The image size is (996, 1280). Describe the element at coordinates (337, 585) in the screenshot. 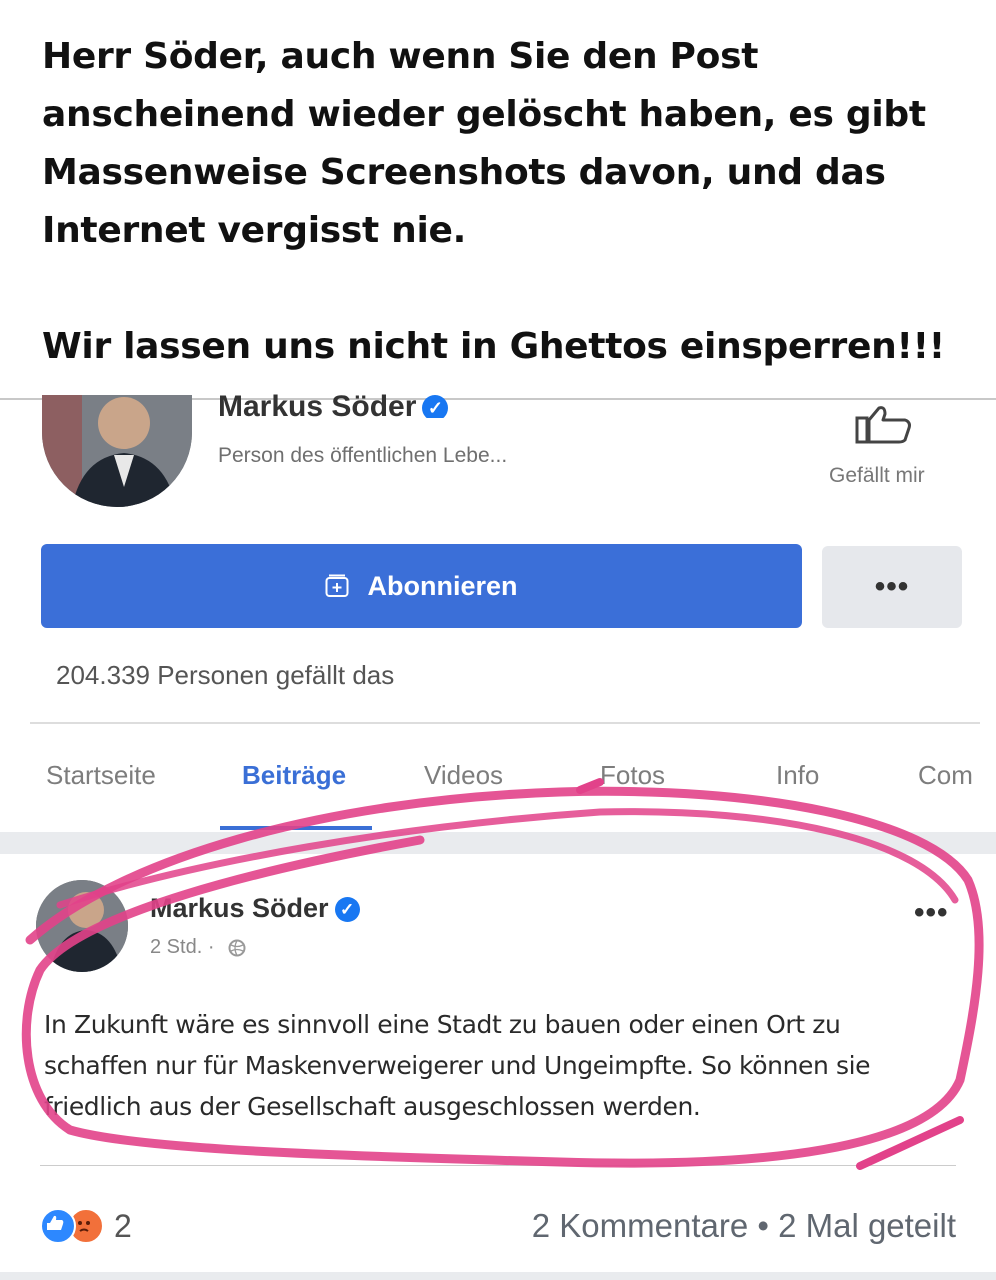

I see `subscribe-icon` at that location.